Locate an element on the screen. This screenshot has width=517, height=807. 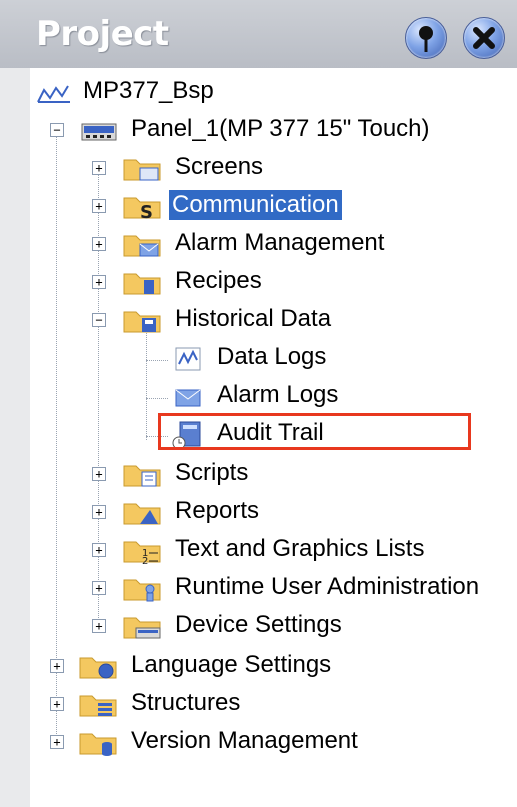
close-icon is located at coordinates (484, 38).